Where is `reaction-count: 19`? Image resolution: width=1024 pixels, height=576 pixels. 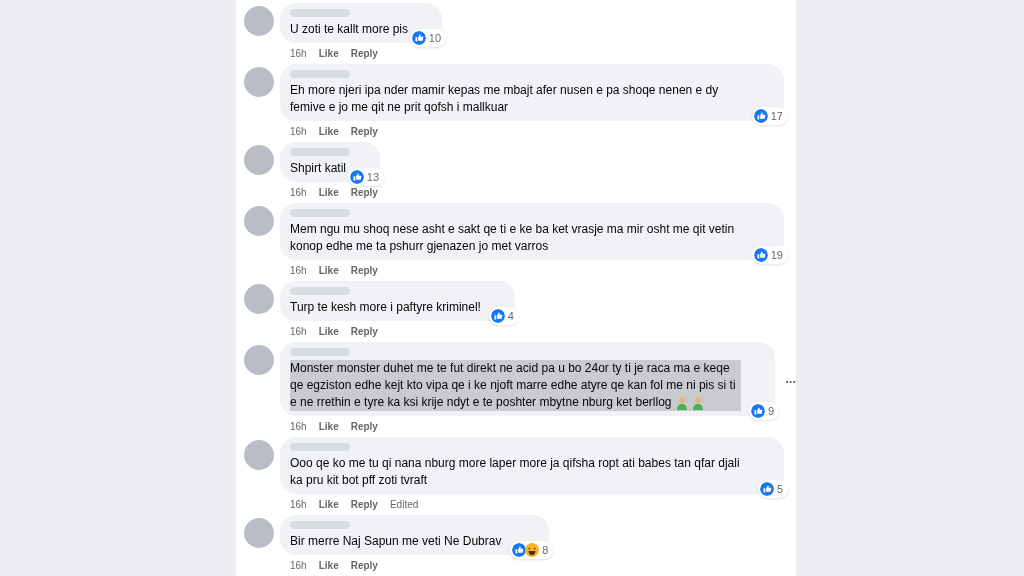
reaction-count: 19 is located at coordinates (769, 254).